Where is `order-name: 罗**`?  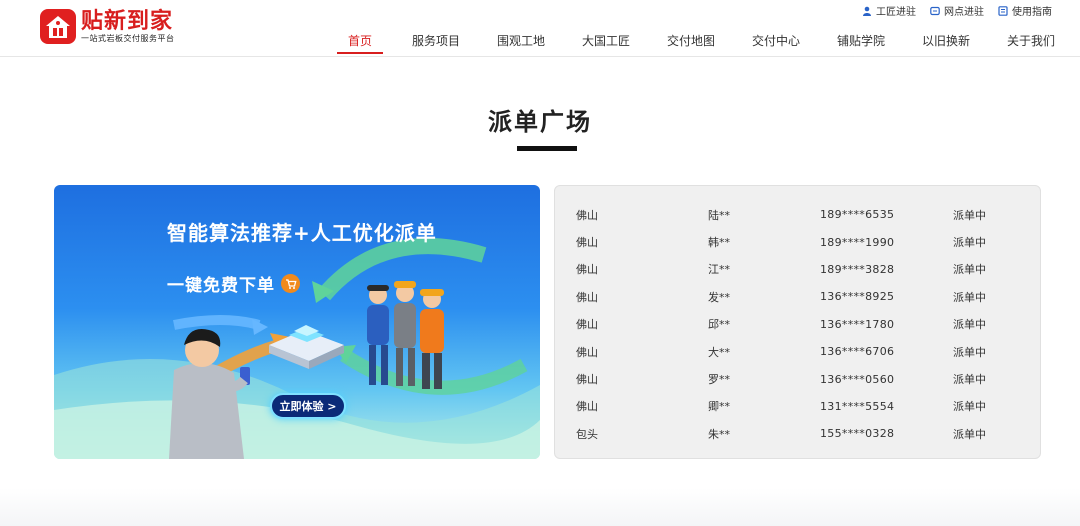 order-name: 罗** is located at coordinates (719, 380).